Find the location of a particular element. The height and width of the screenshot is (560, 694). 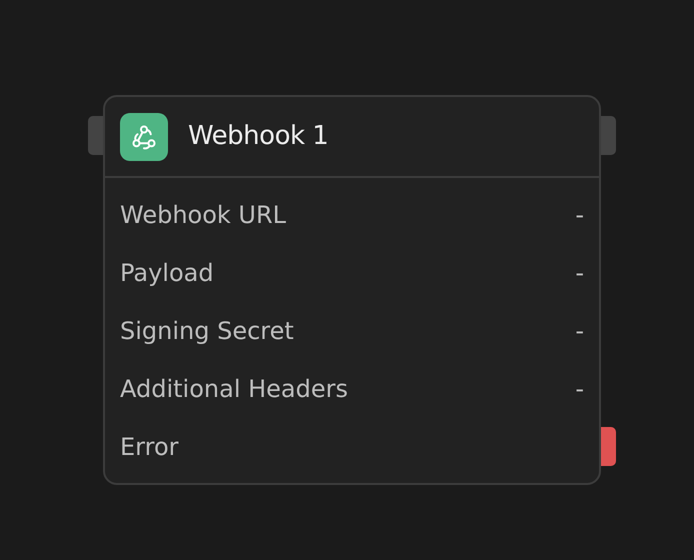

field-label: Error is located at coordinates (149, 447).